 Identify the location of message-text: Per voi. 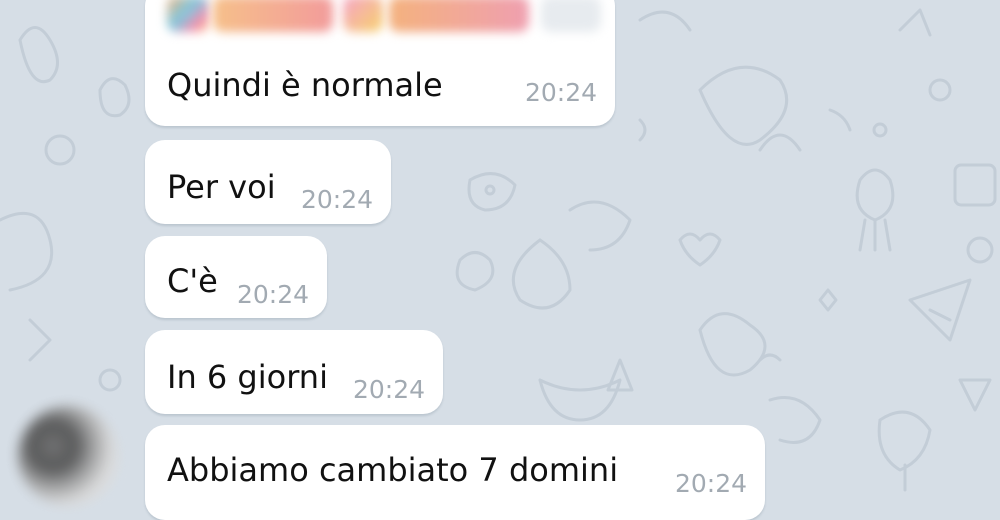
(221, 187).